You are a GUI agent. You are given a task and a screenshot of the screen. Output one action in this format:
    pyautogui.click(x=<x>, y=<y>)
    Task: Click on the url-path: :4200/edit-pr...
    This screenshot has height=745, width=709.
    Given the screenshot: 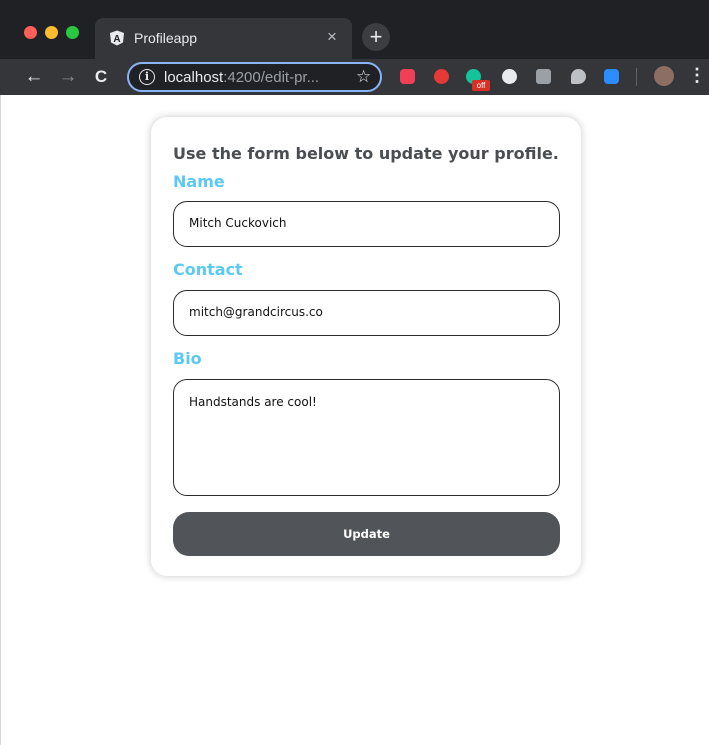 What is the action you would take?
    pyautogui.click(x=271, y=77)
    